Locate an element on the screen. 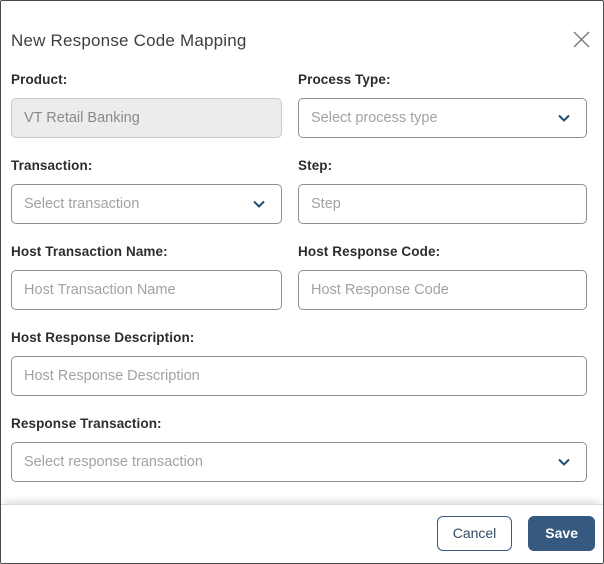 The width and height of the screenshot is (604, 564). product-field is located at coordinates (146, 118).